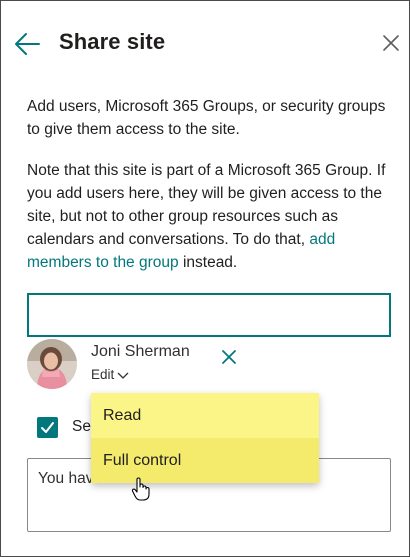  I want to click on permission-option-full-control: Full control, so click(205, 460).